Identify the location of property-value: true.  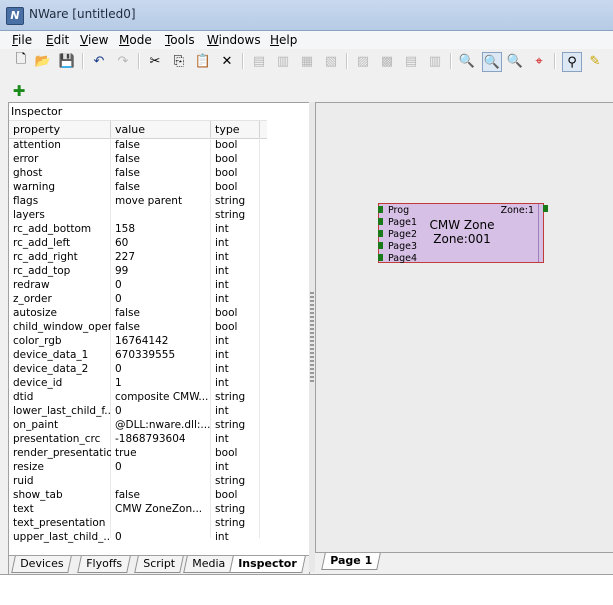
(163, 453).